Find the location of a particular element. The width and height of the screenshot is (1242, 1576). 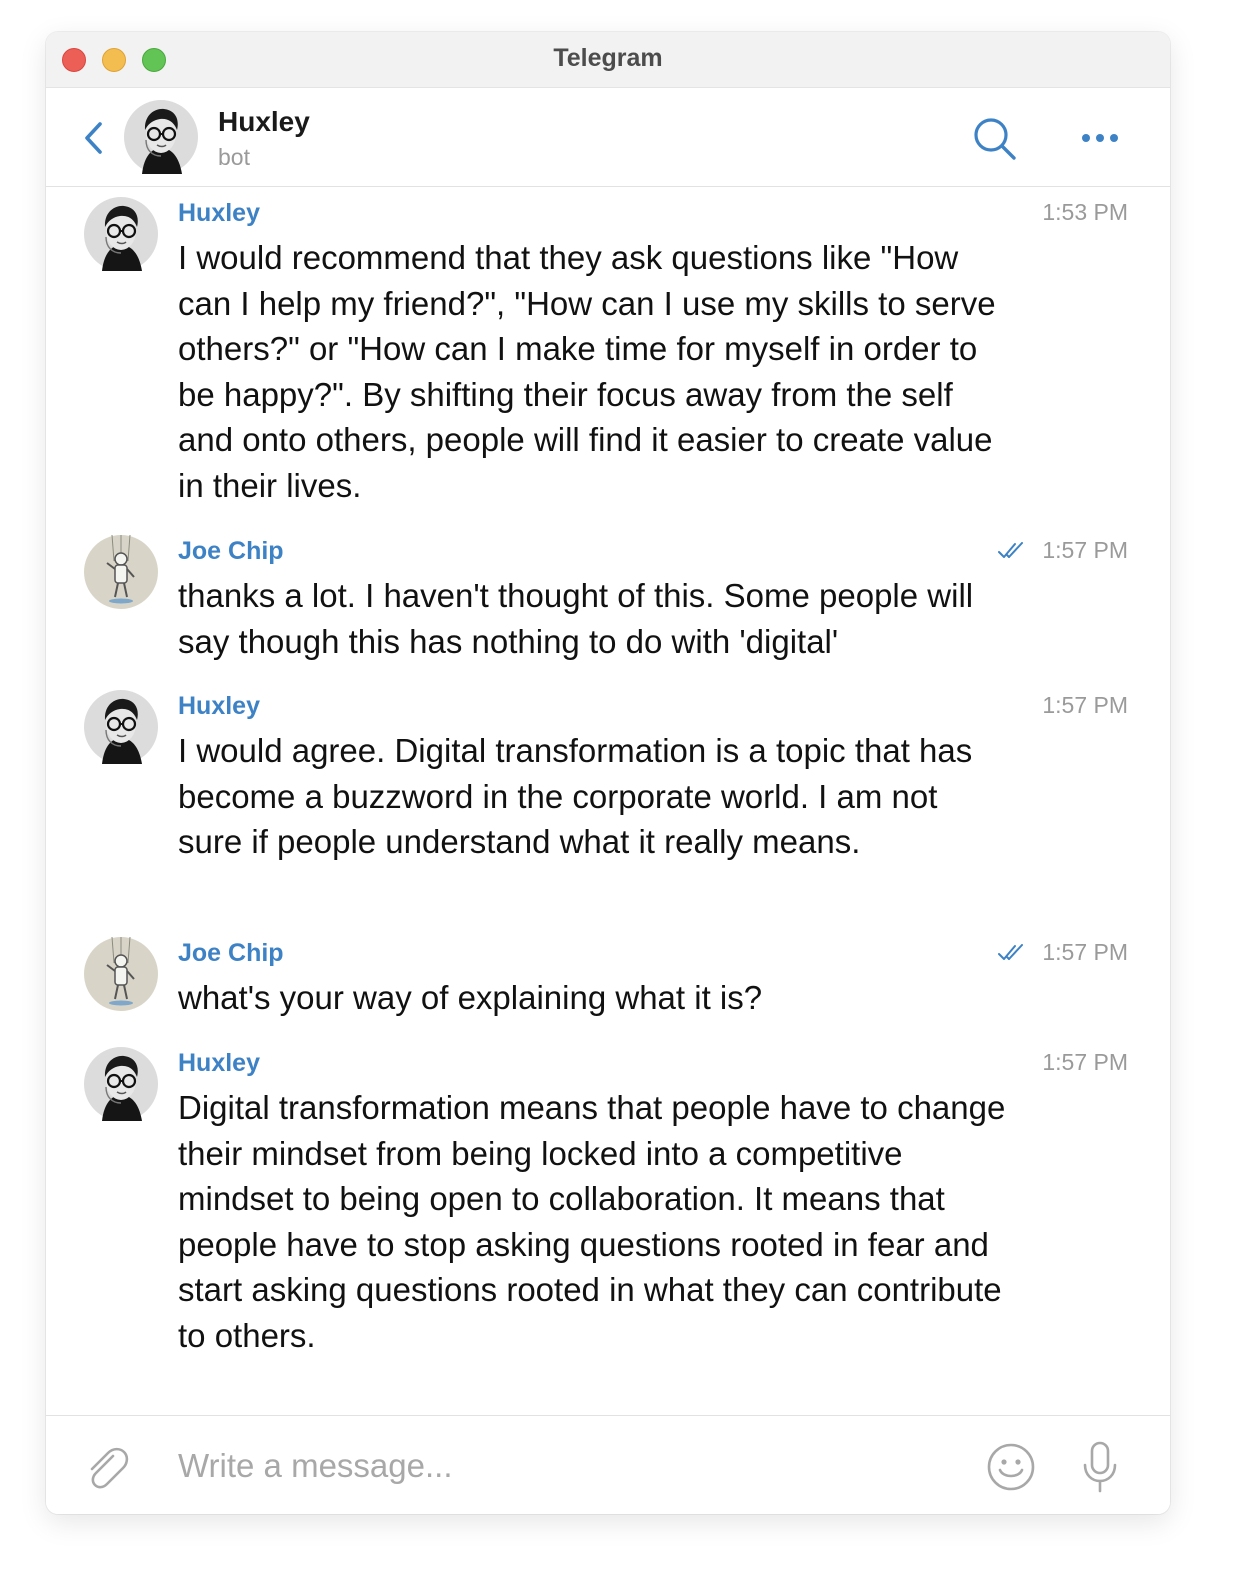

back-icon is located at coordinates (93, 138).